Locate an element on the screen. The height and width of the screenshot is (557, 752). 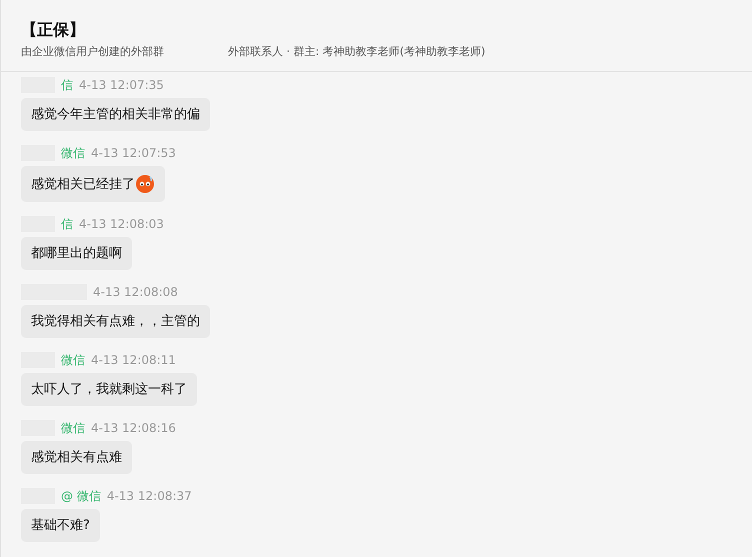
message-bubble: 我觉得相关有点难，，主管的 is located at coordinates (115, 321).